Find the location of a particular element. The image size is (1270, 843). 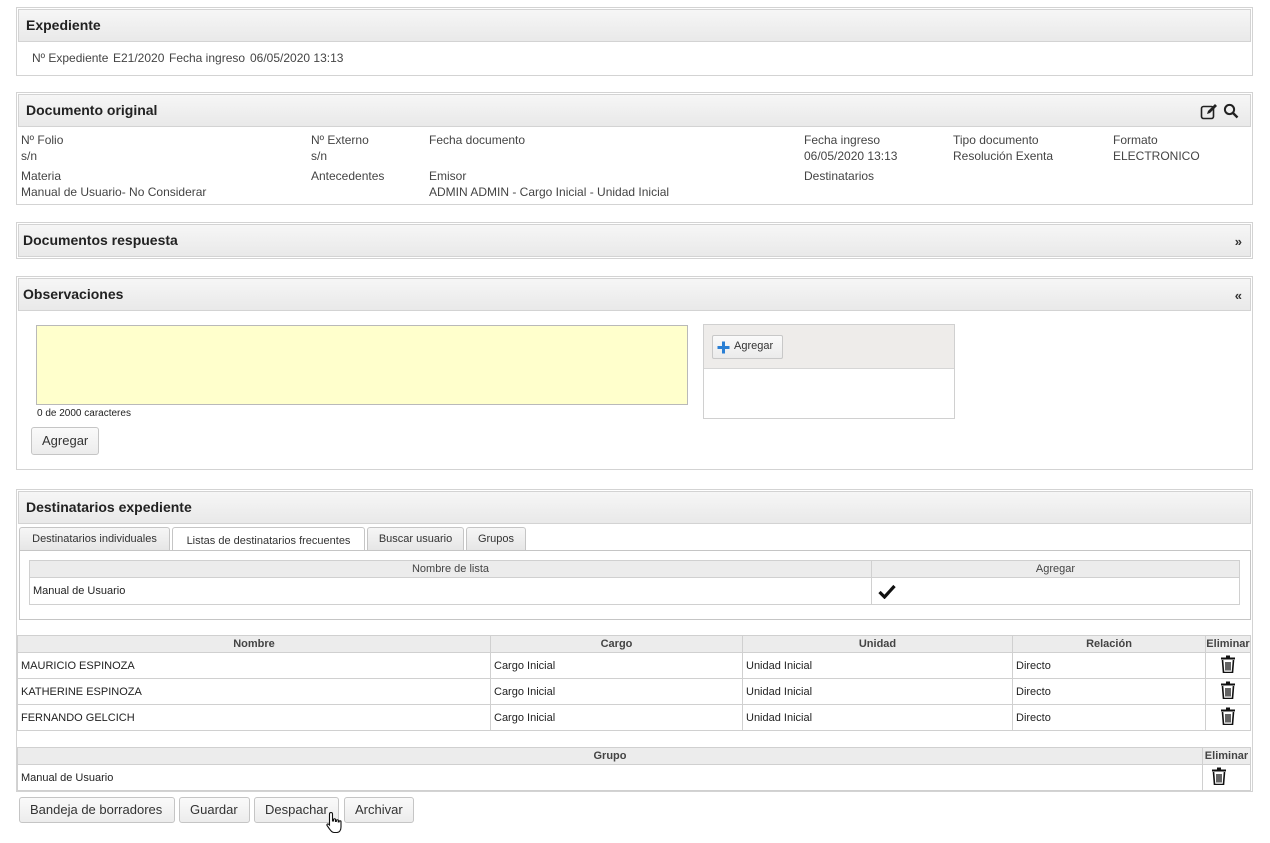

archivar-button: Archivar is located at coordinates (379, 810).